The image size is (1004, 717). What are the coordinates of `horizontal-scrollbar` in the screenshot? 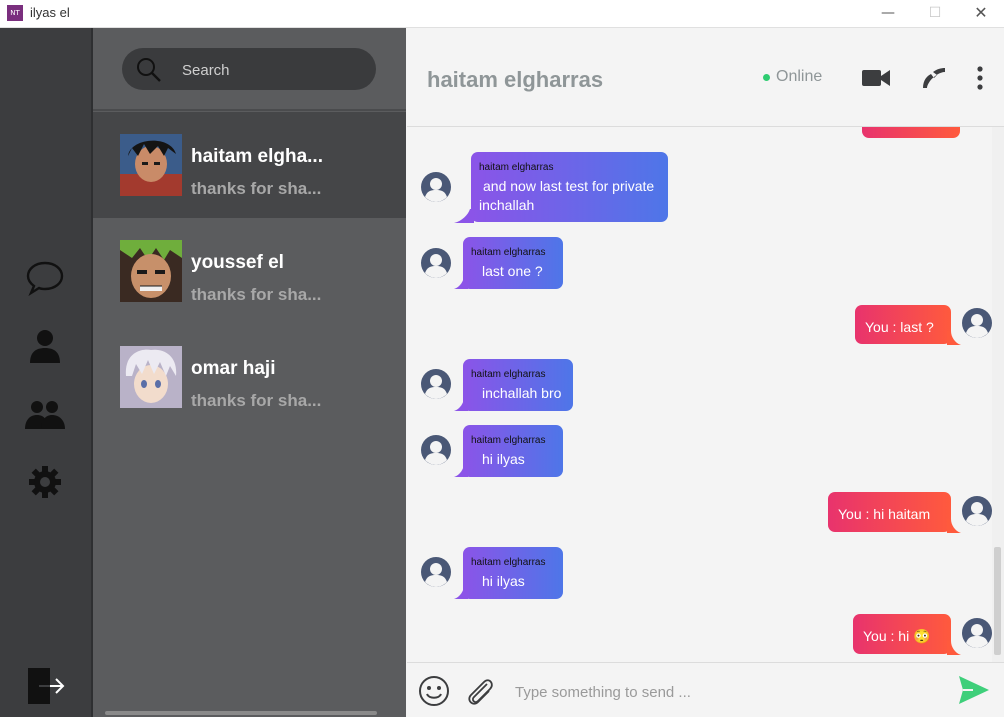 It's located at (241, 713).